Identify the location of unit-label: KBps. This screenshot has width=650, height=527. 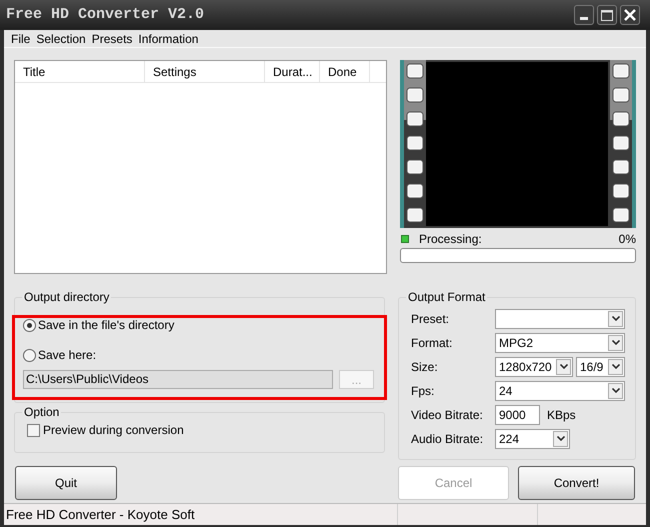
(561, 415).